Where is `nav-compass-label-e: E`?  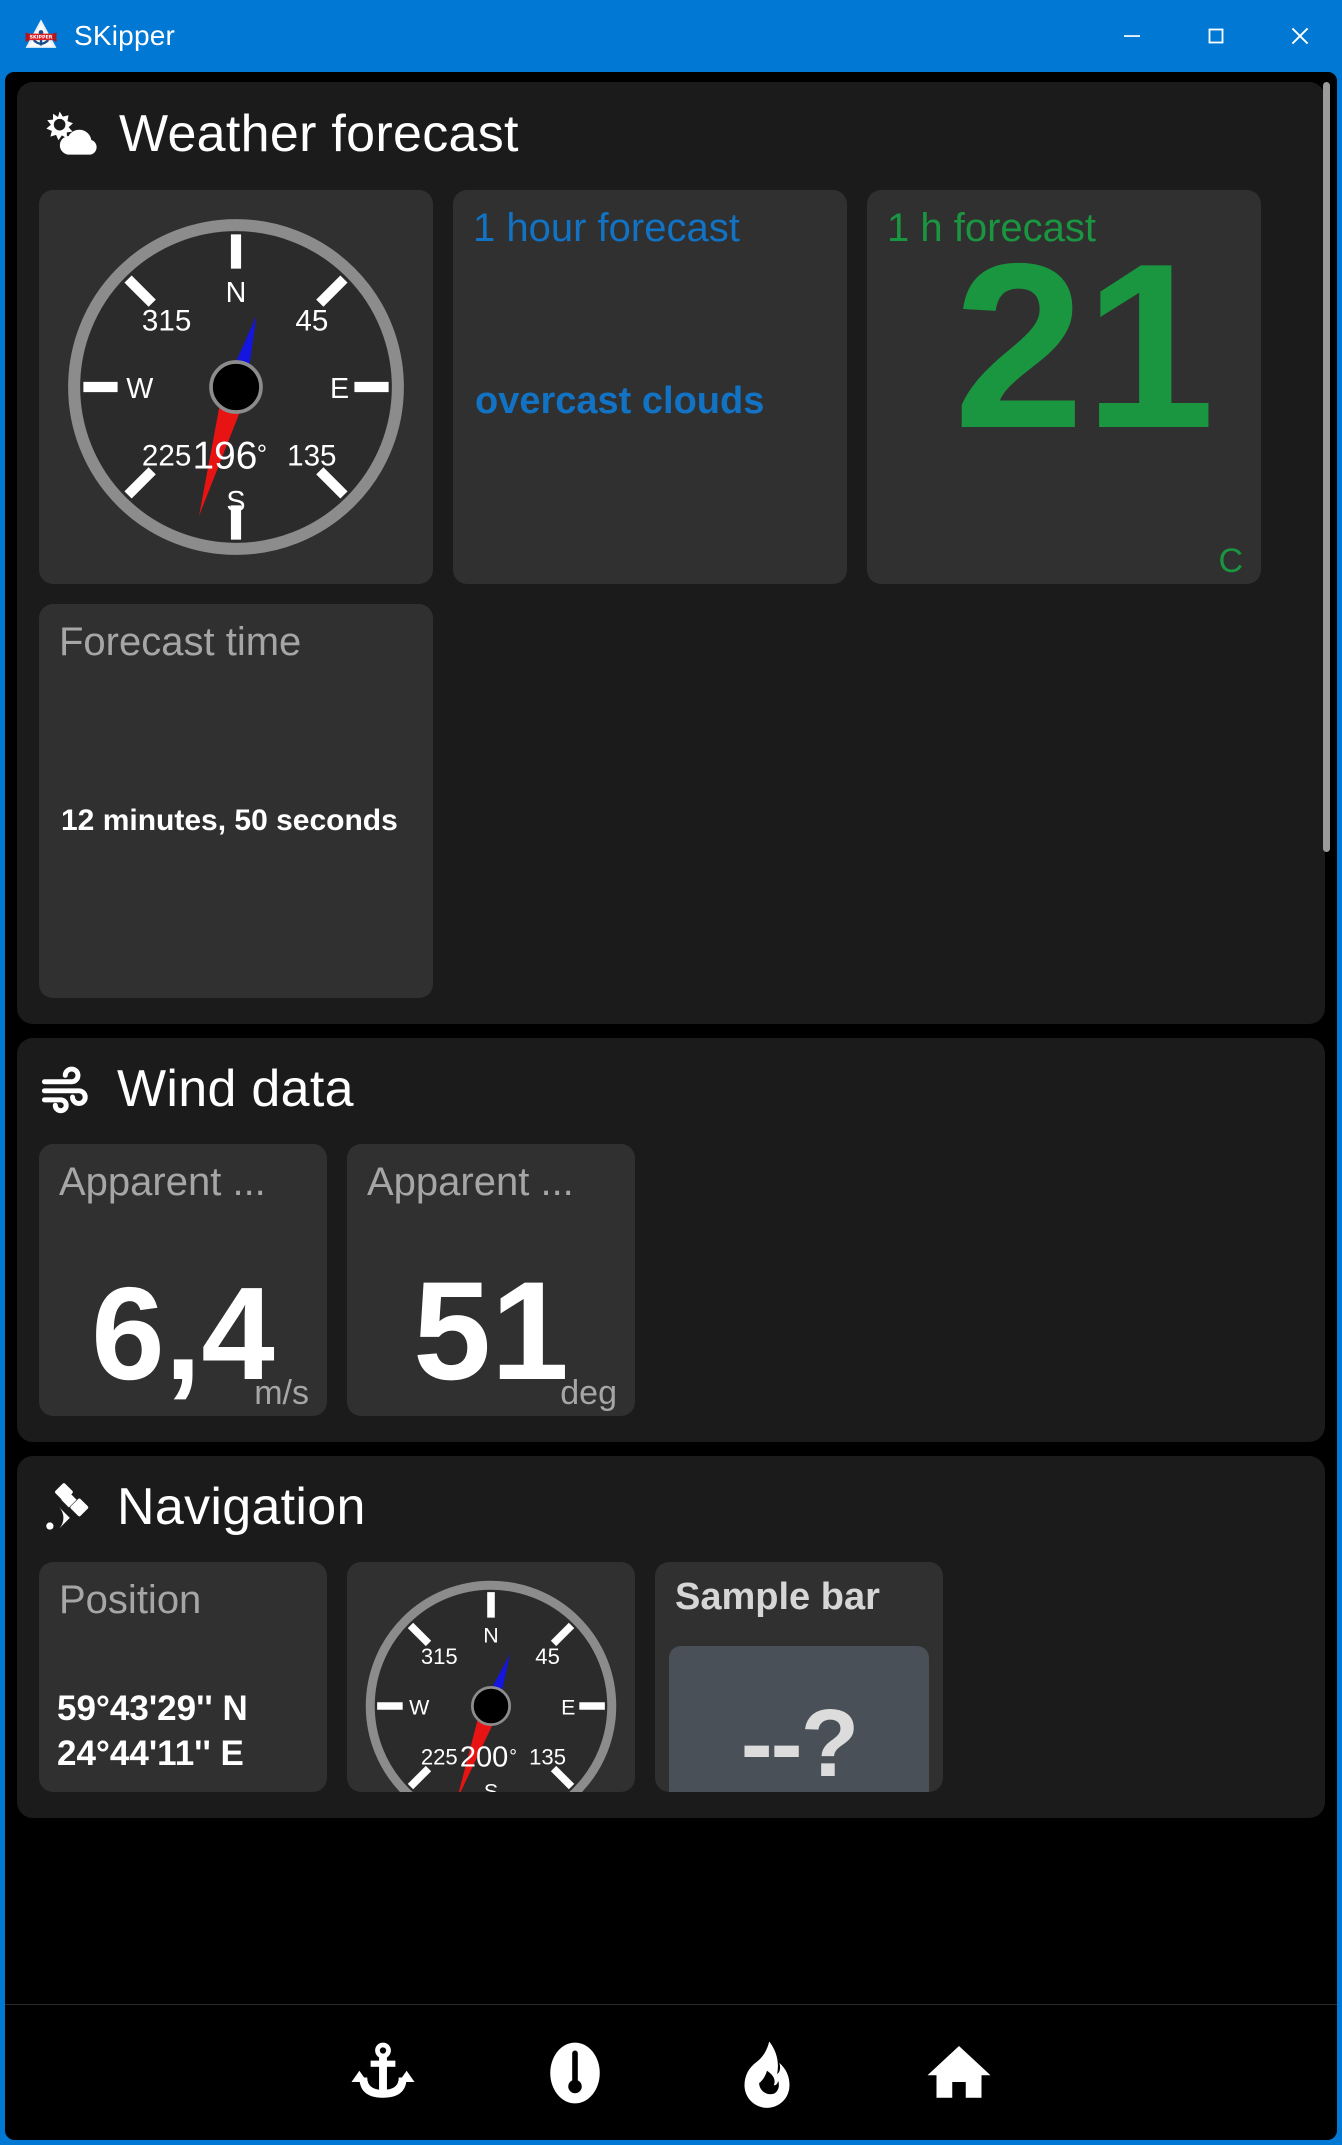
nav-compass-label-e: E is located at coordinates (568, 1707).